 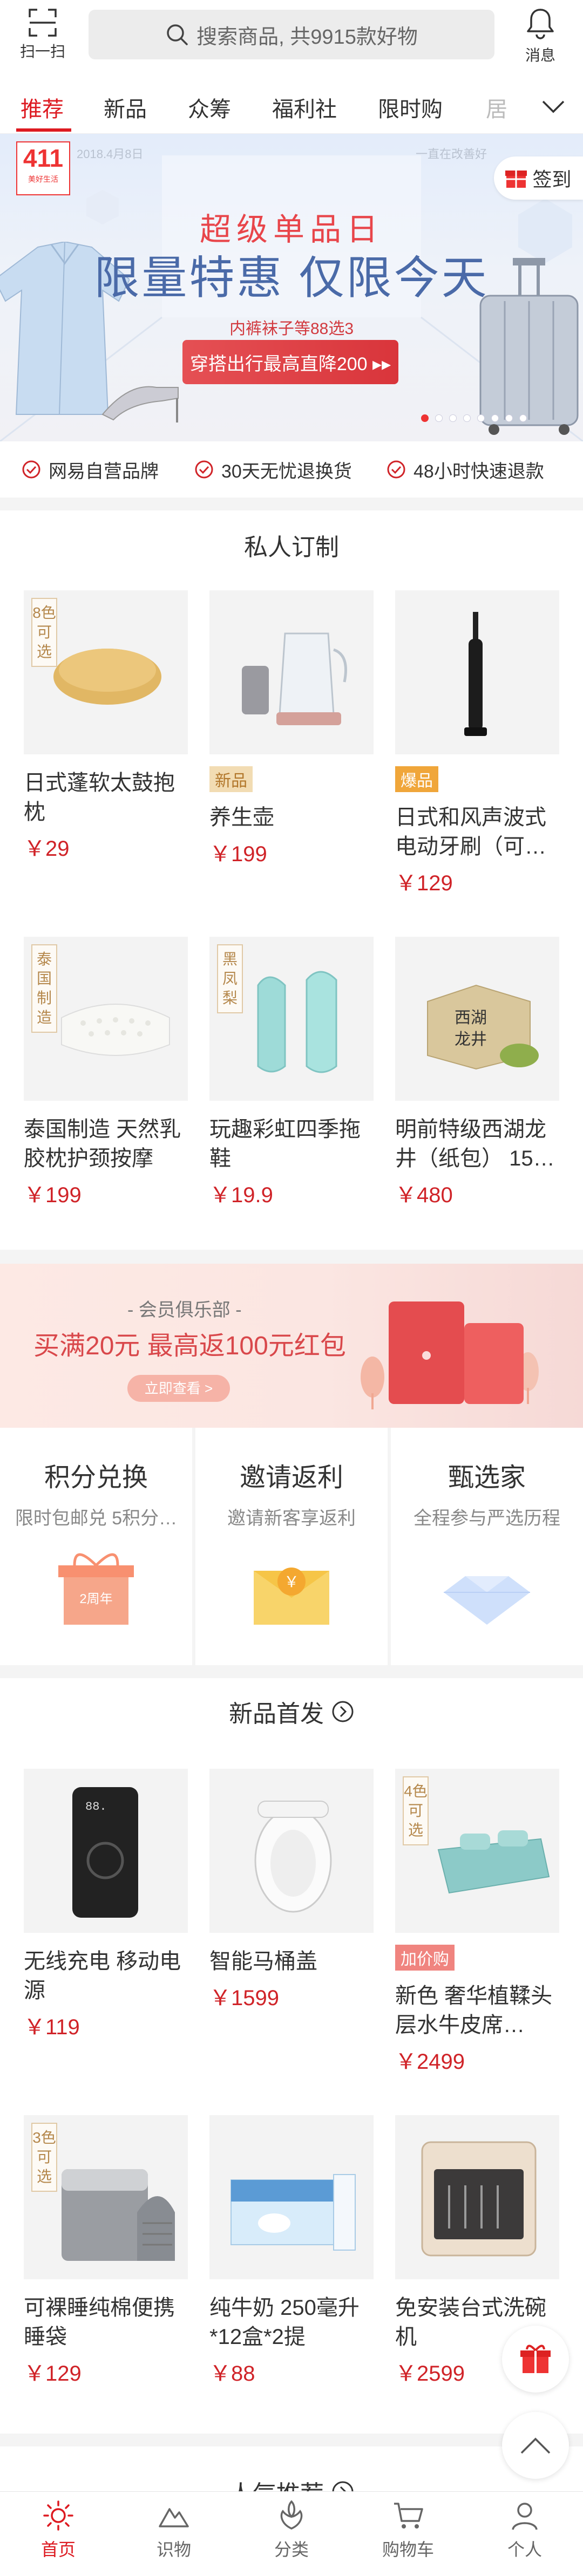 What do you see at coordinates (540, 55) in the screenshot?
I see `message-label: 消息` at bounding box center [540, 55].